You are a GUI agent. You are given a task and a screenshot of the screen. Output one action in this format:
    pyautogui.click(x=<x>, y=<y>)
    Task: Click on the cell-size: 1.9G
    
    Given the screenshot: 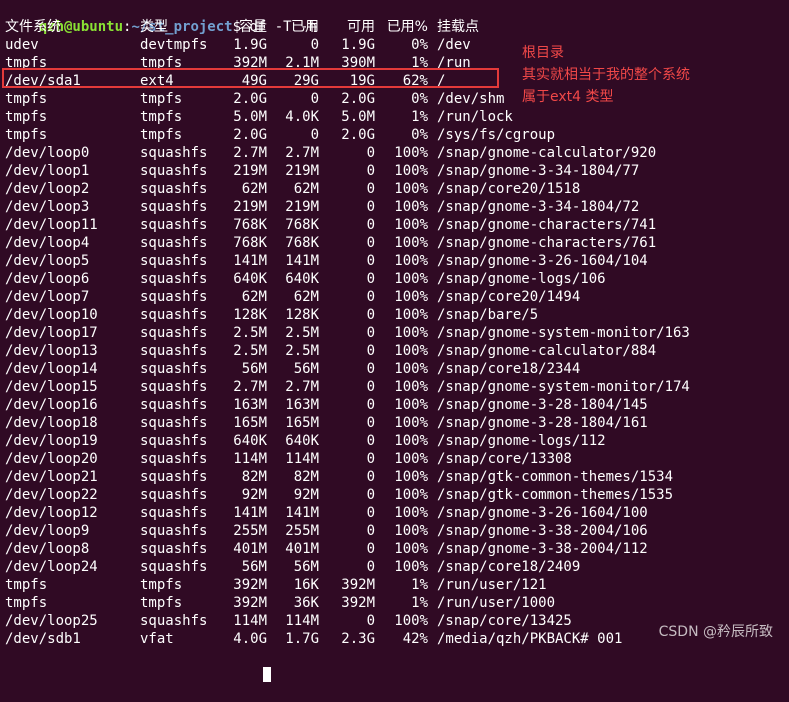 What is the action you would take?
    pyautogui.click(x=250, y=45)
    